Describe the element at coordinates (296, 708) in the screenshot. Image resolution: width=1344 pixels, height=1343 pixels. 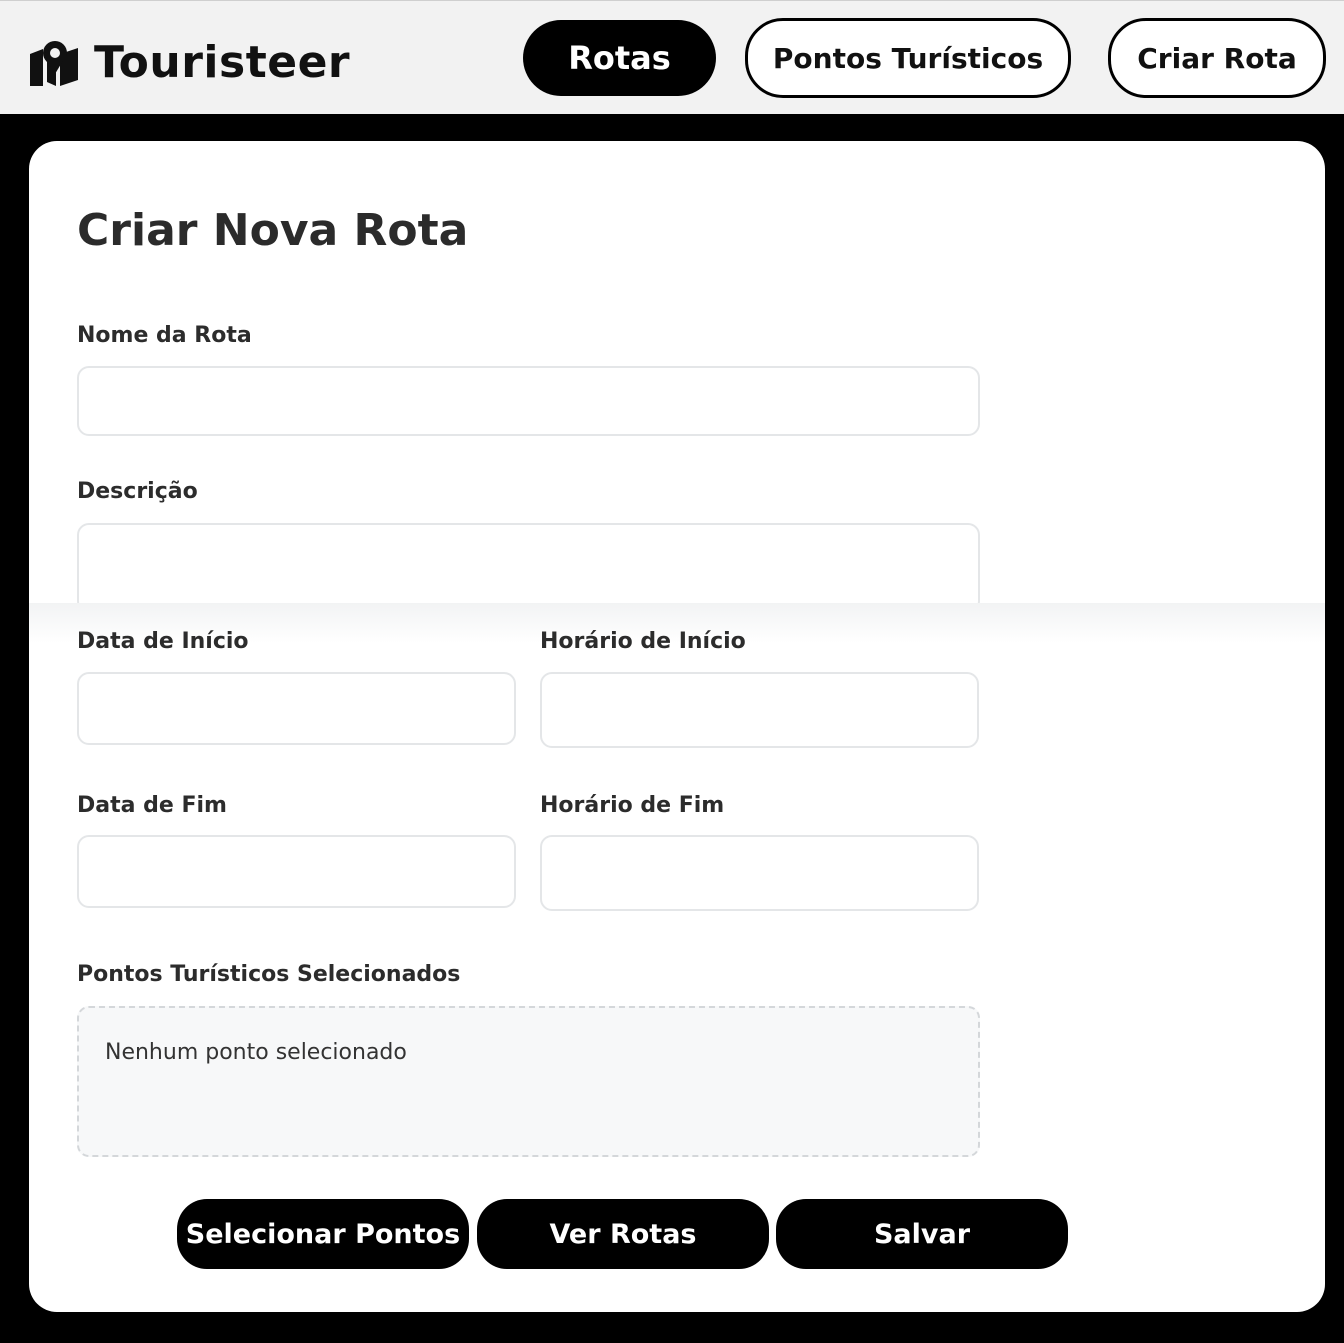
I see `data-inicio-input` at that location.